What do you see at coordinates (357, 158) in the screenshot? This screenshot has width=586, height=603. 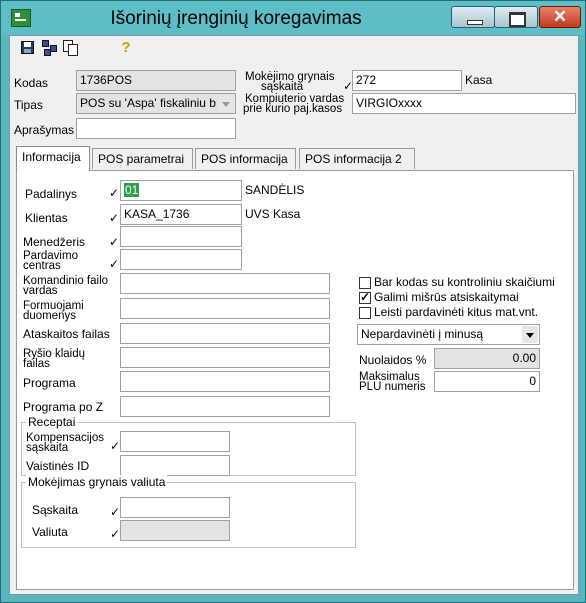 I see `tab-pos-informacija-2: POS informacija 2` at bounding box center [357, 158].